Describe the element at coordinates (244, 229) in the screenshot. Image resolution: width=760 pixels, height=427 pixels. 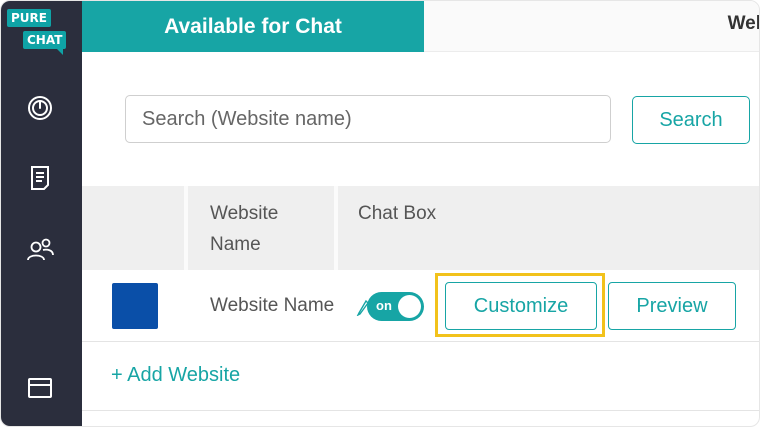
I see `column-header-website-name: Website Name` at that location.